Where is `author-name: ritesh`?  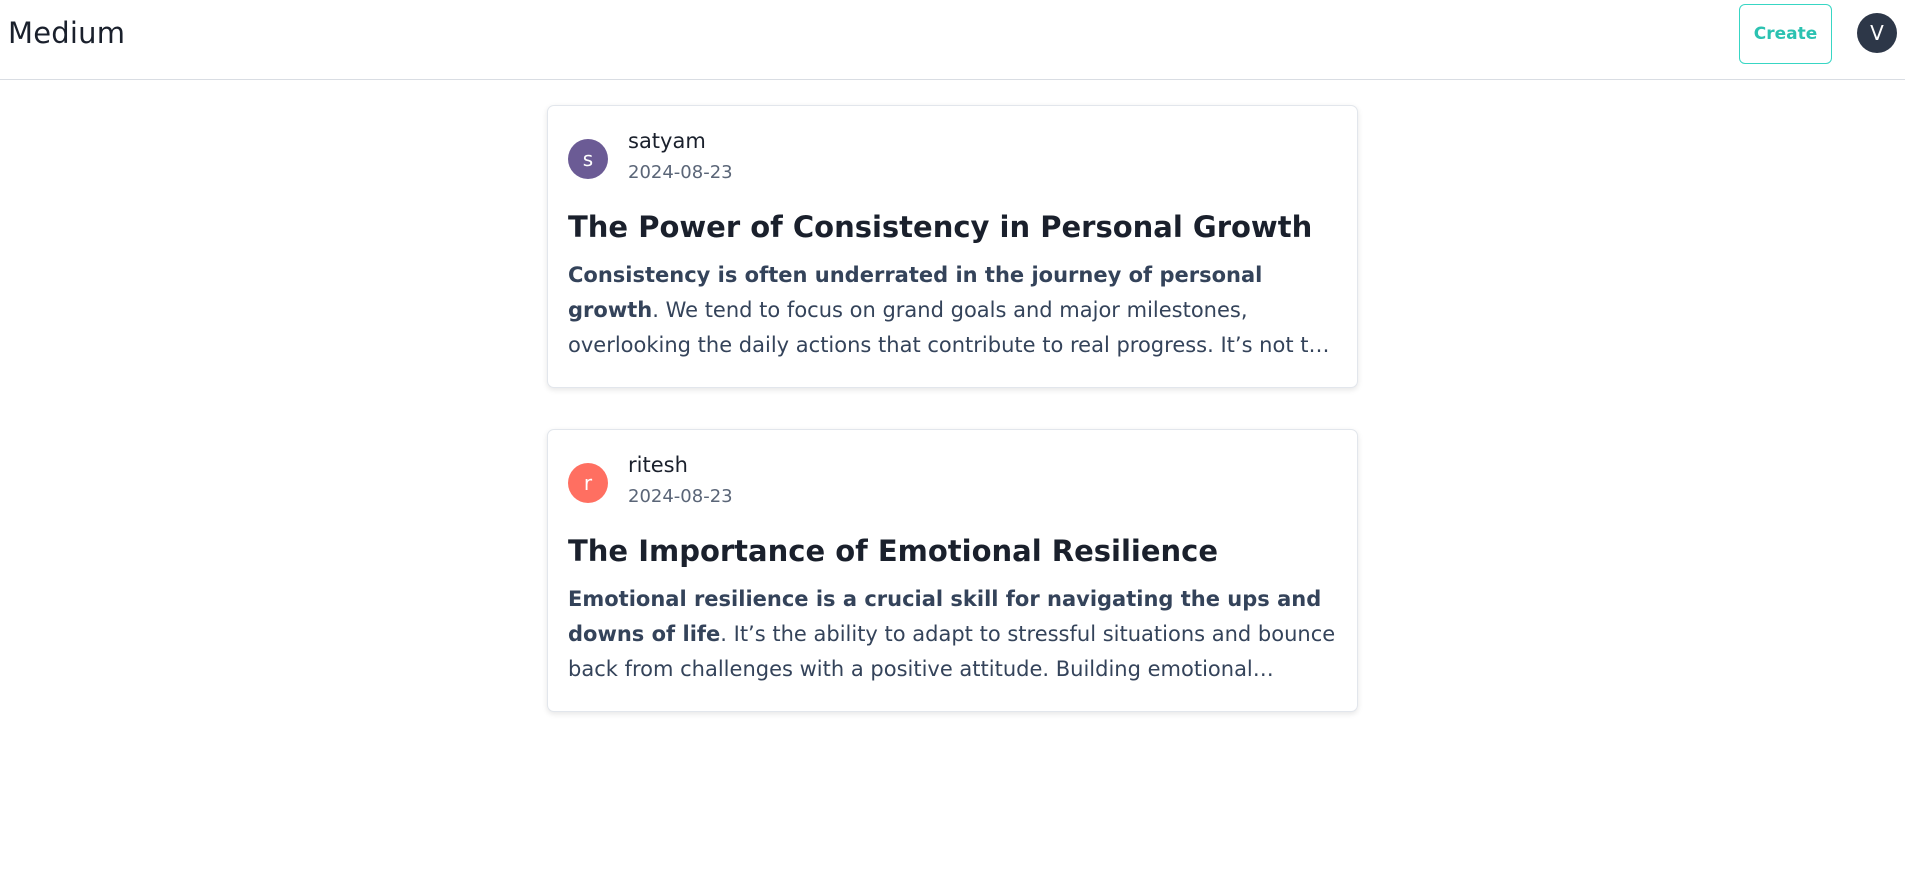 author-name: ritesh is located at coordinates (658, 465).